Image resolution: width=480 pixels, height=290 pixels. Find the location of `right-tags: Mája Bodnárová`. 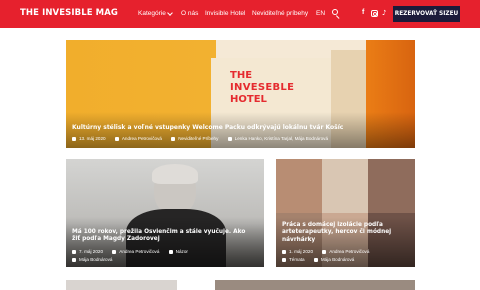

right-tags: Mája Bodnárová is located at coordinates (337, 259).